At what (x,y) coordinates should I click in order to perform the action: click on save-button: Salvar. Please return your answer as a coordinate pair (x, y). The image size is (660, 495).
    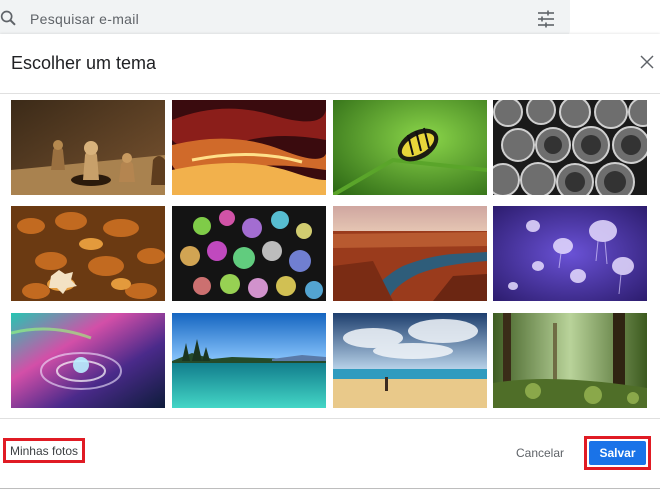
    Looking at the image, I should click on (617, 453).